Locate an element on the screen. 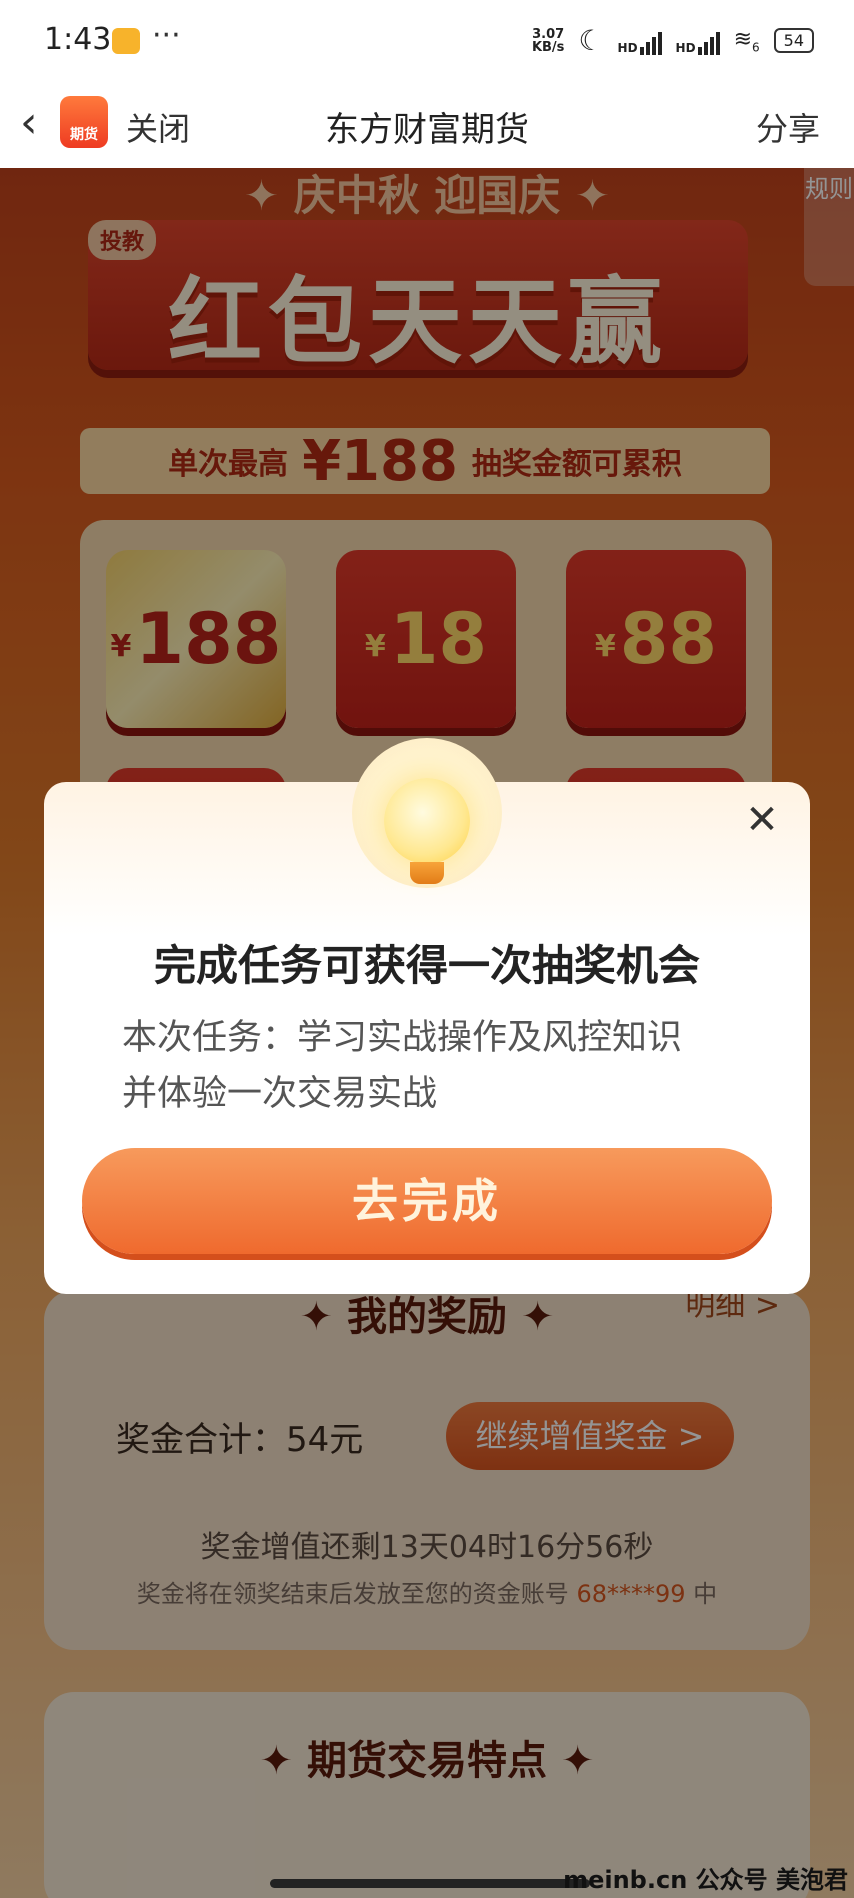 This screenshot has height=1898, width=854. nav-bar: ‹ 期货 关闭 东方财富期货 分享 is located at coordinates (427, 125).